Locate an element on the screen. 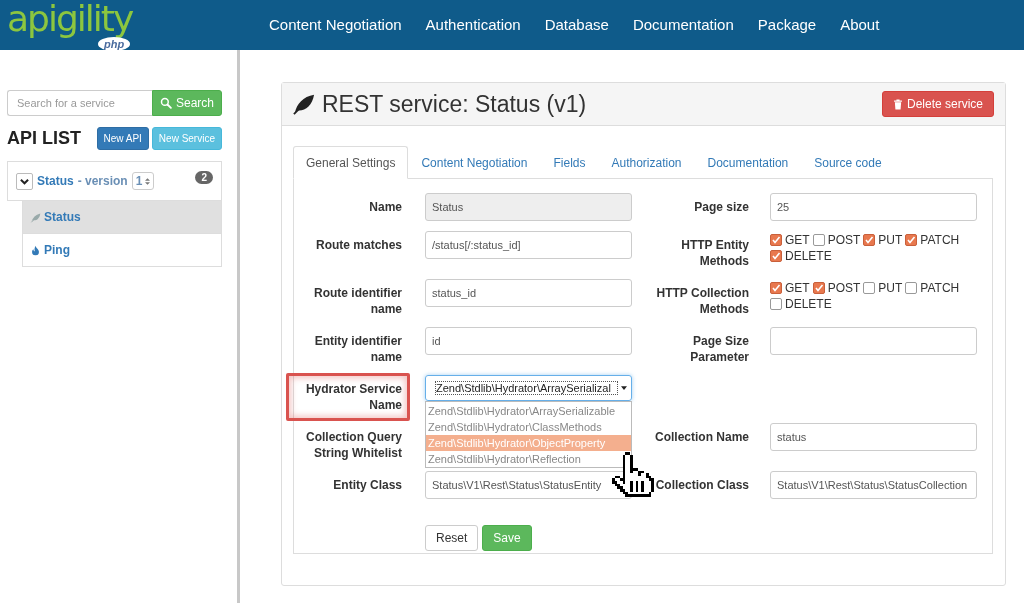 The width and height of the screenshot is (1024, 603). search-icon is located at coordinates (165, 103).